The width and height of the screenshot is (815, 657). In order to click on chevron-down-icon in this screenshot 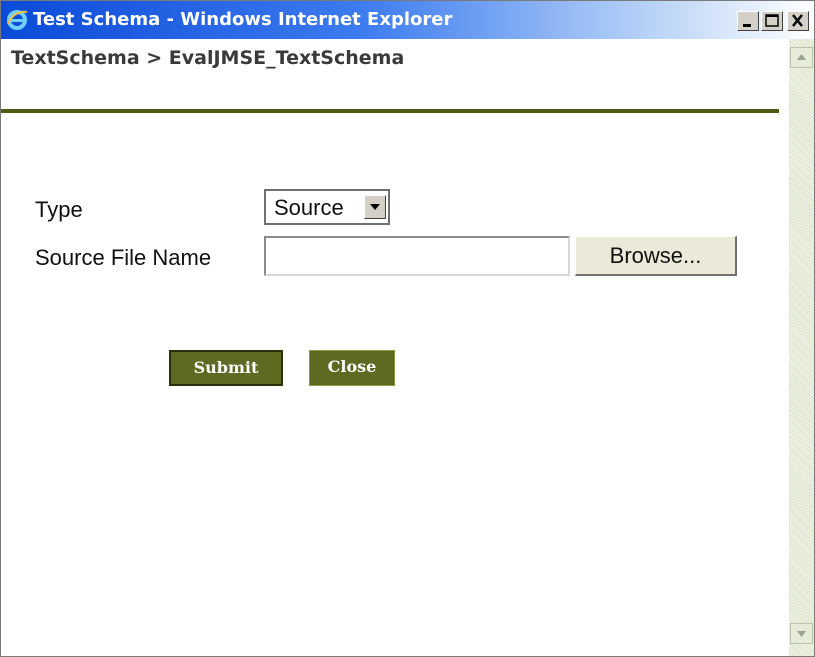, I will do `click(375, 207)`.